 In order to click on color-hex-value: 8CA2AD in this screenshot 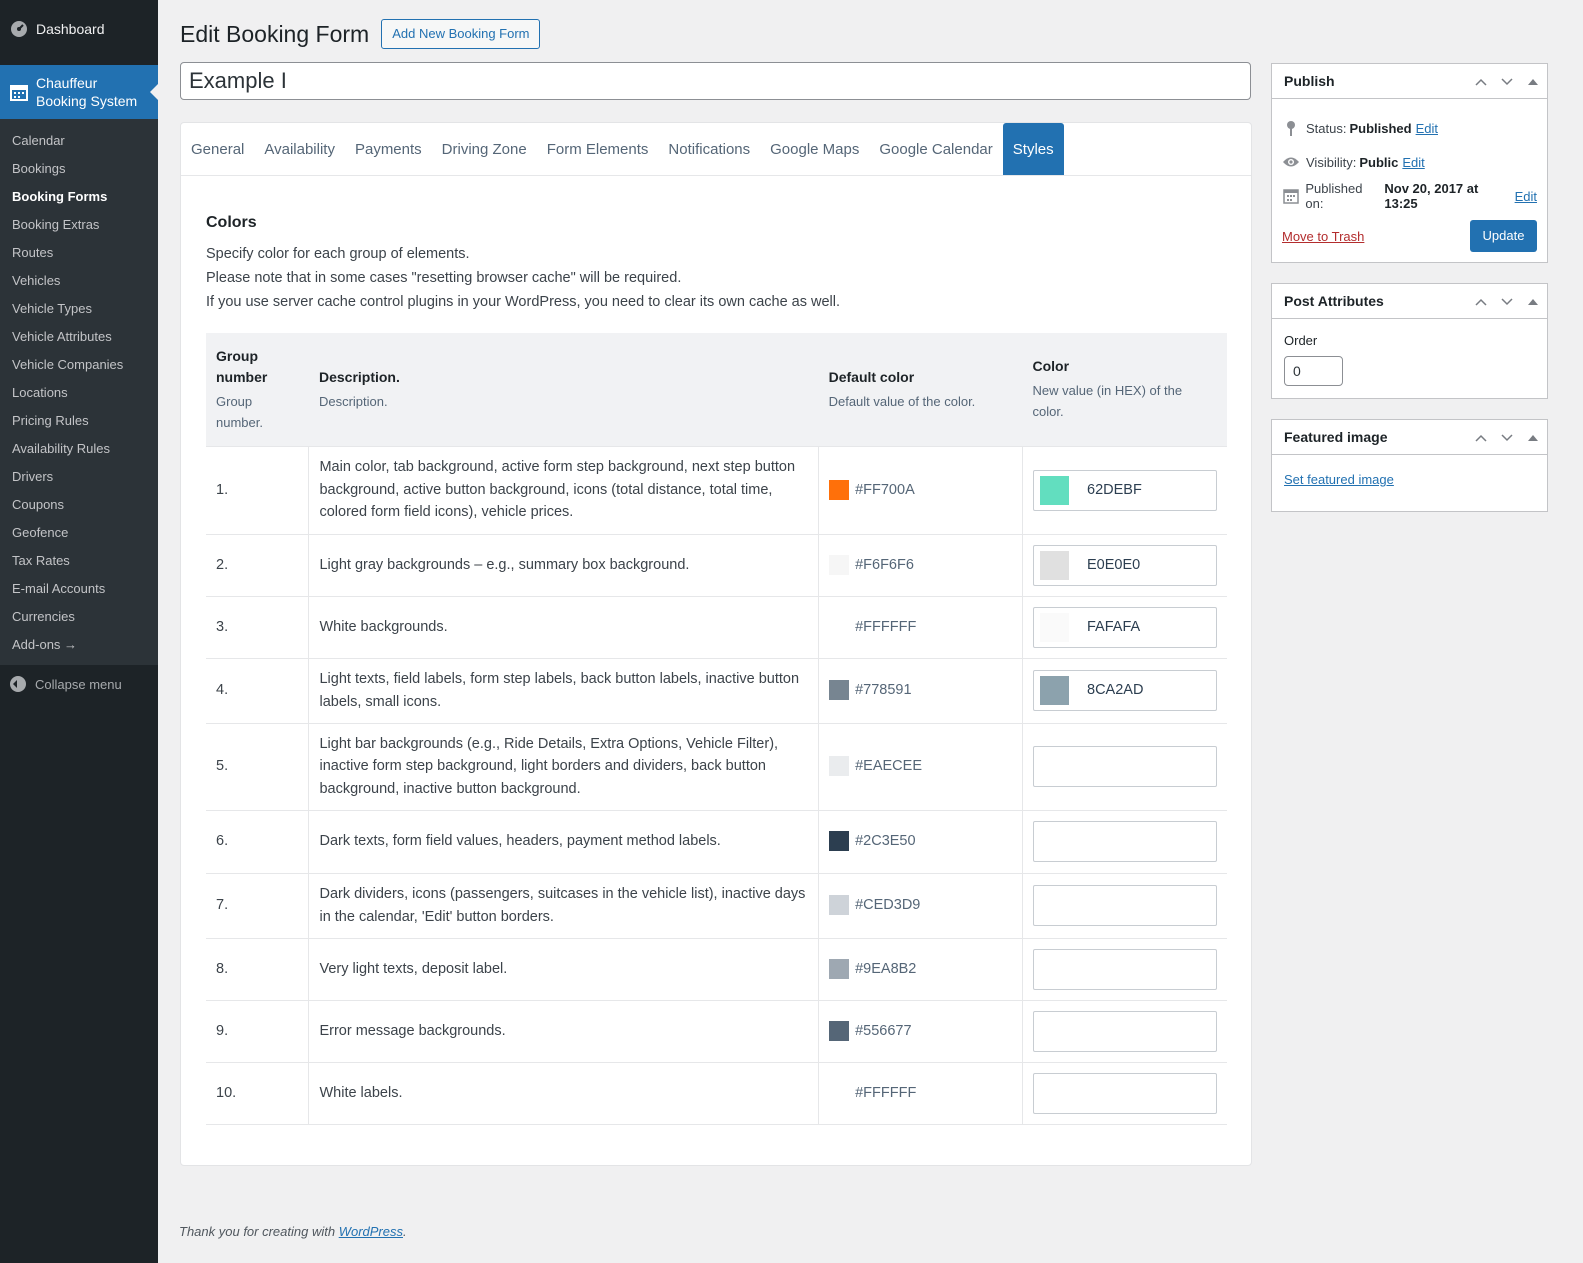, I will do `click(1115, 690)`.